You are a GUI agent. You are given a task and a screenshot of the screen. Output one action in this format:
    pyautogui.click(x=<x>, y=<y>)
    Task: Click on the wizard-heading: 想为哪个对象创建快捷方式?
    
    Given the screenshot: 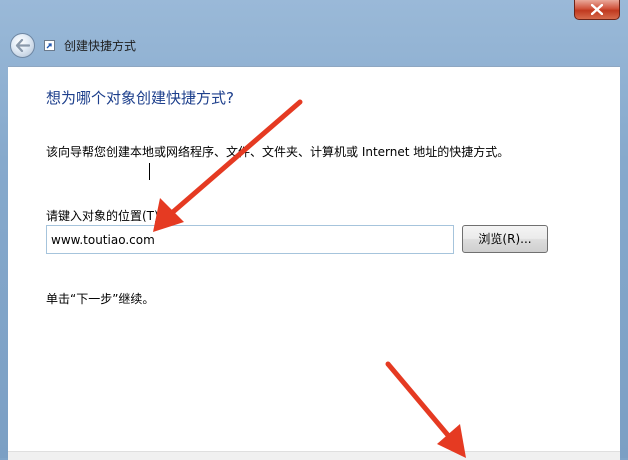 What is the action you would take?
    pyautogui.click(x=140, y=98)
    